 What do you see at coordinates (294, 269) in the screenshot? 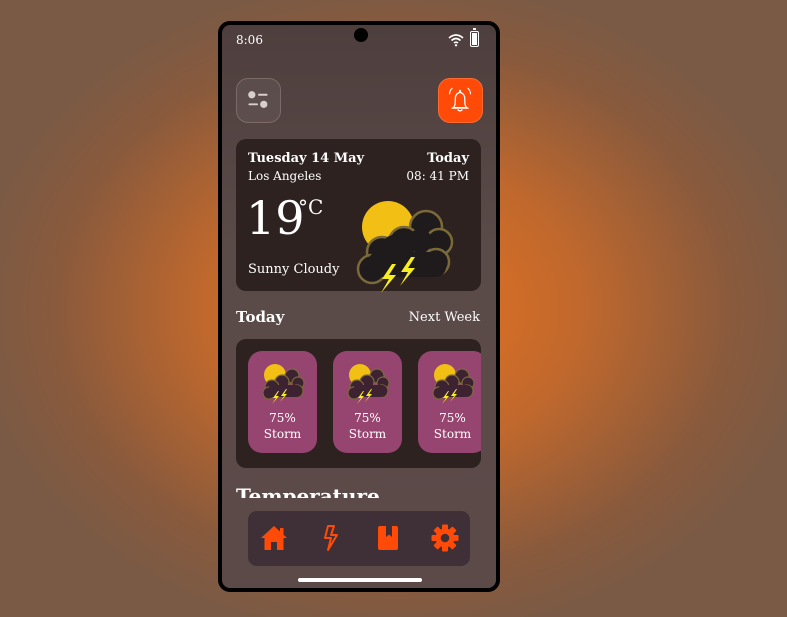
I see `current-condition: Sunny Cloudy` at bounding box center [294, 269].